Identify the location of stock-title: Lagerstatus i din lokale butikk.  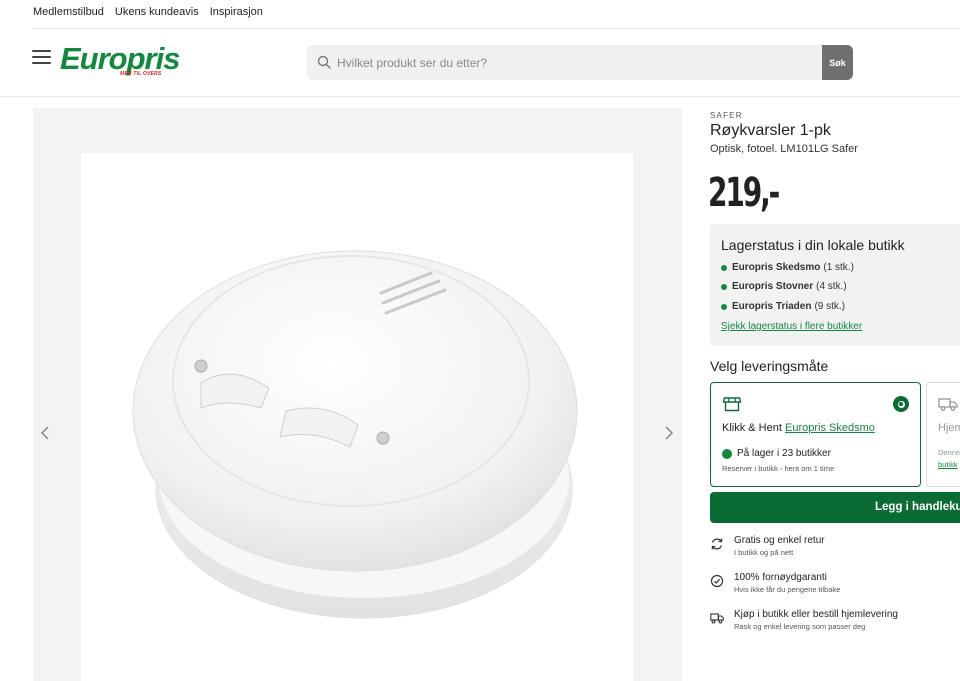
(813, 245).